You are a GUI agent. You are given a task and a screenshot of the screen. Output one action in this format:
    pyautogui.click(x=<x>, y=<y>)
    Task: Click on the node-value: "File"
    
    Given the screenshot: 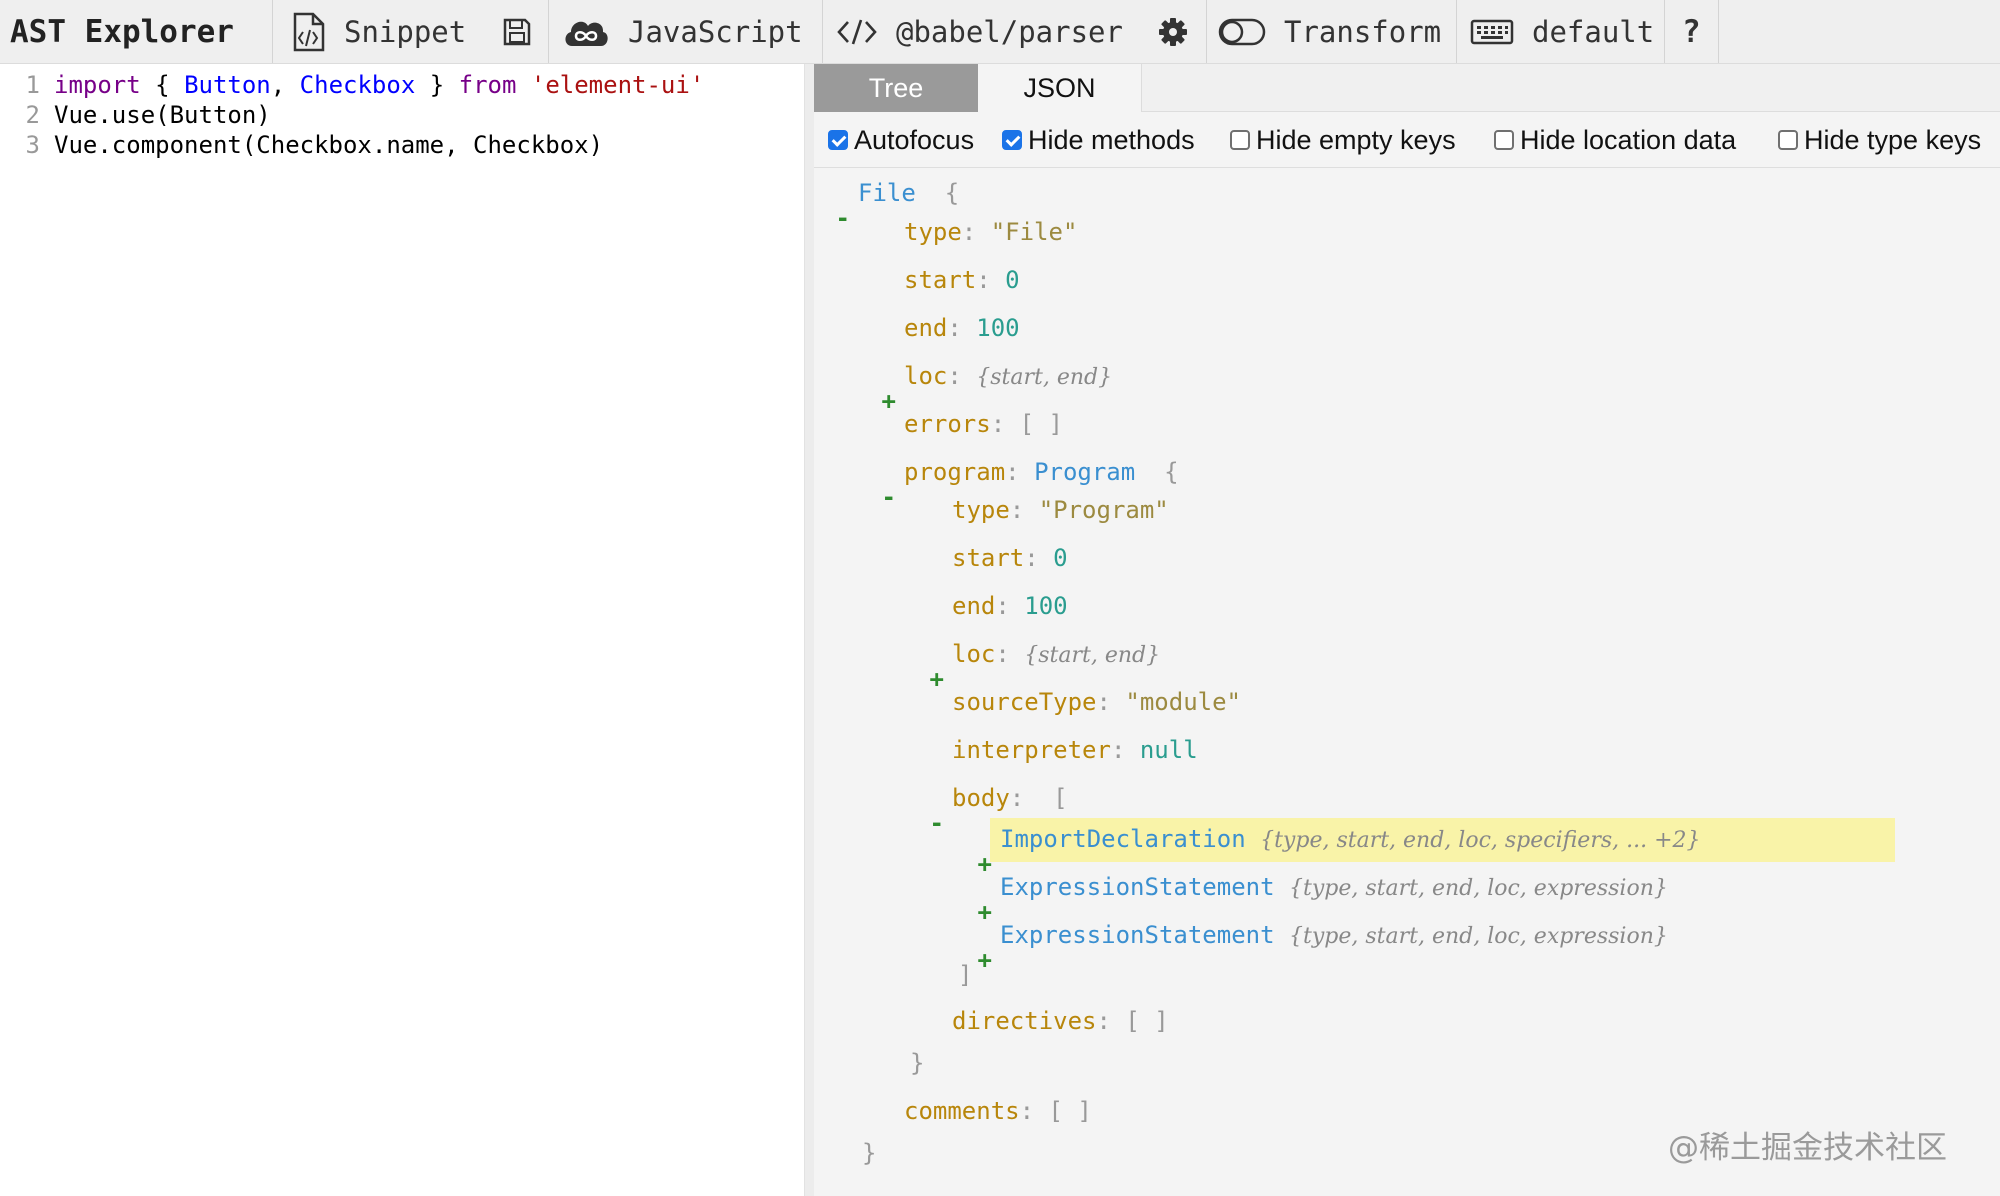 What is the action you would take?
    pyautogui.click(x=1034, y=232)
    